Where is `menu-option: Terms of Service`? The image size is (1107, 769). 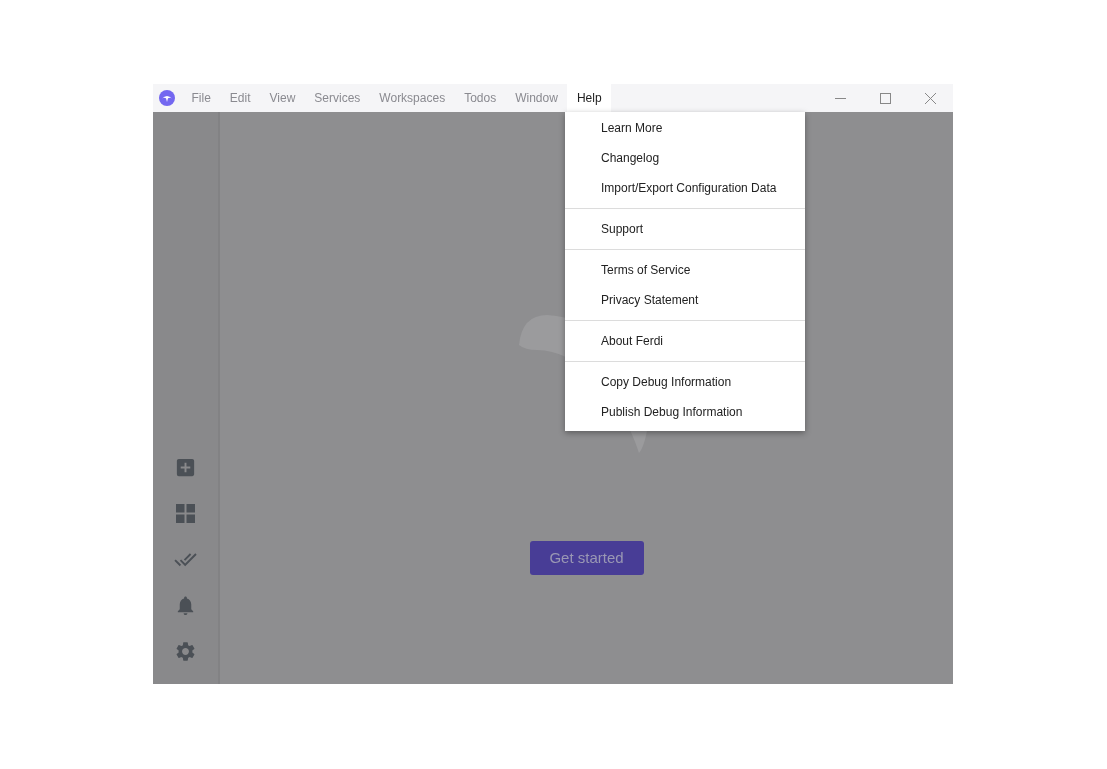 menu-option: Terms of Service is located at coordinates (685, 270).